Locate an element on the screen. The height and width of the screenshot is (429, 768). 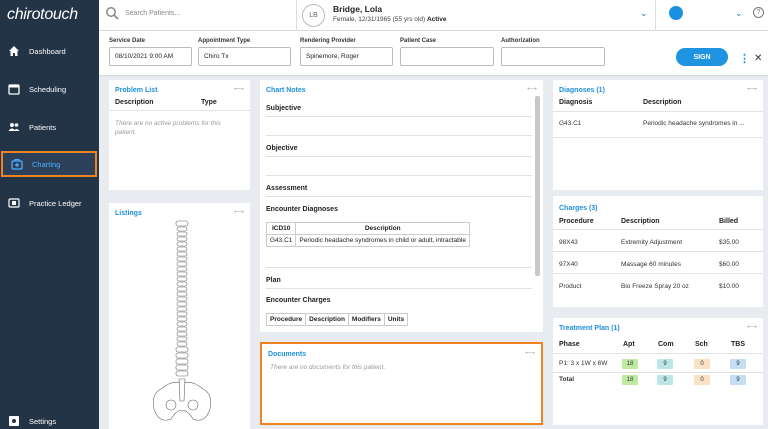
documents-title: Documents is located at coordinates (287, 354).